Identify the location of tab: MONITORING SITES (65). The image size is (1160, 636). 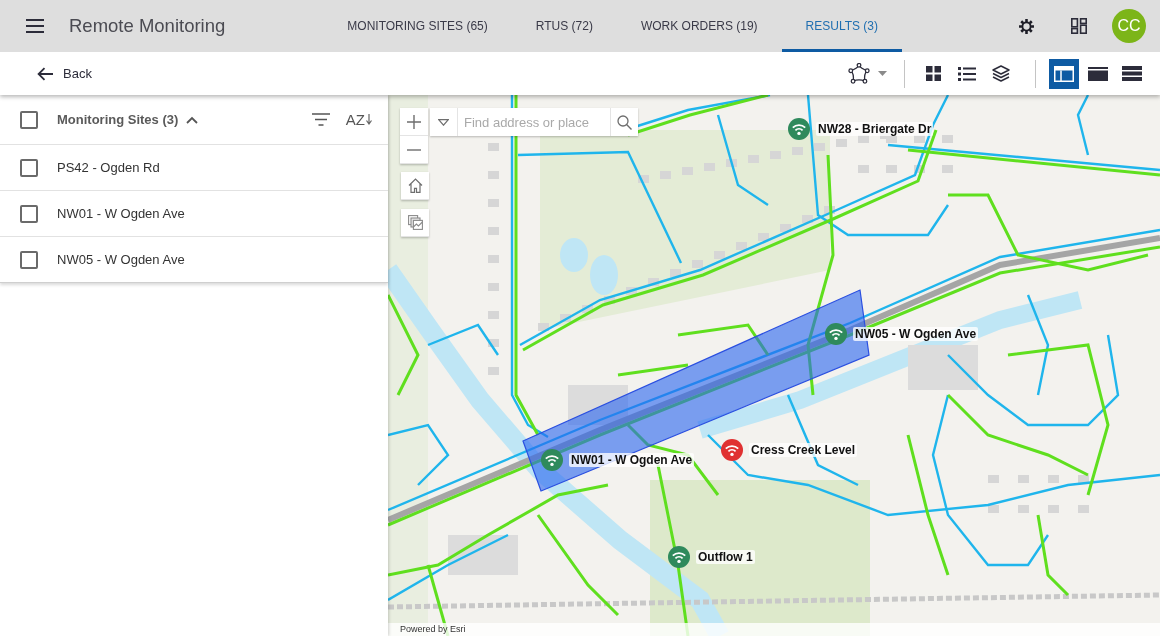
(417, 26).